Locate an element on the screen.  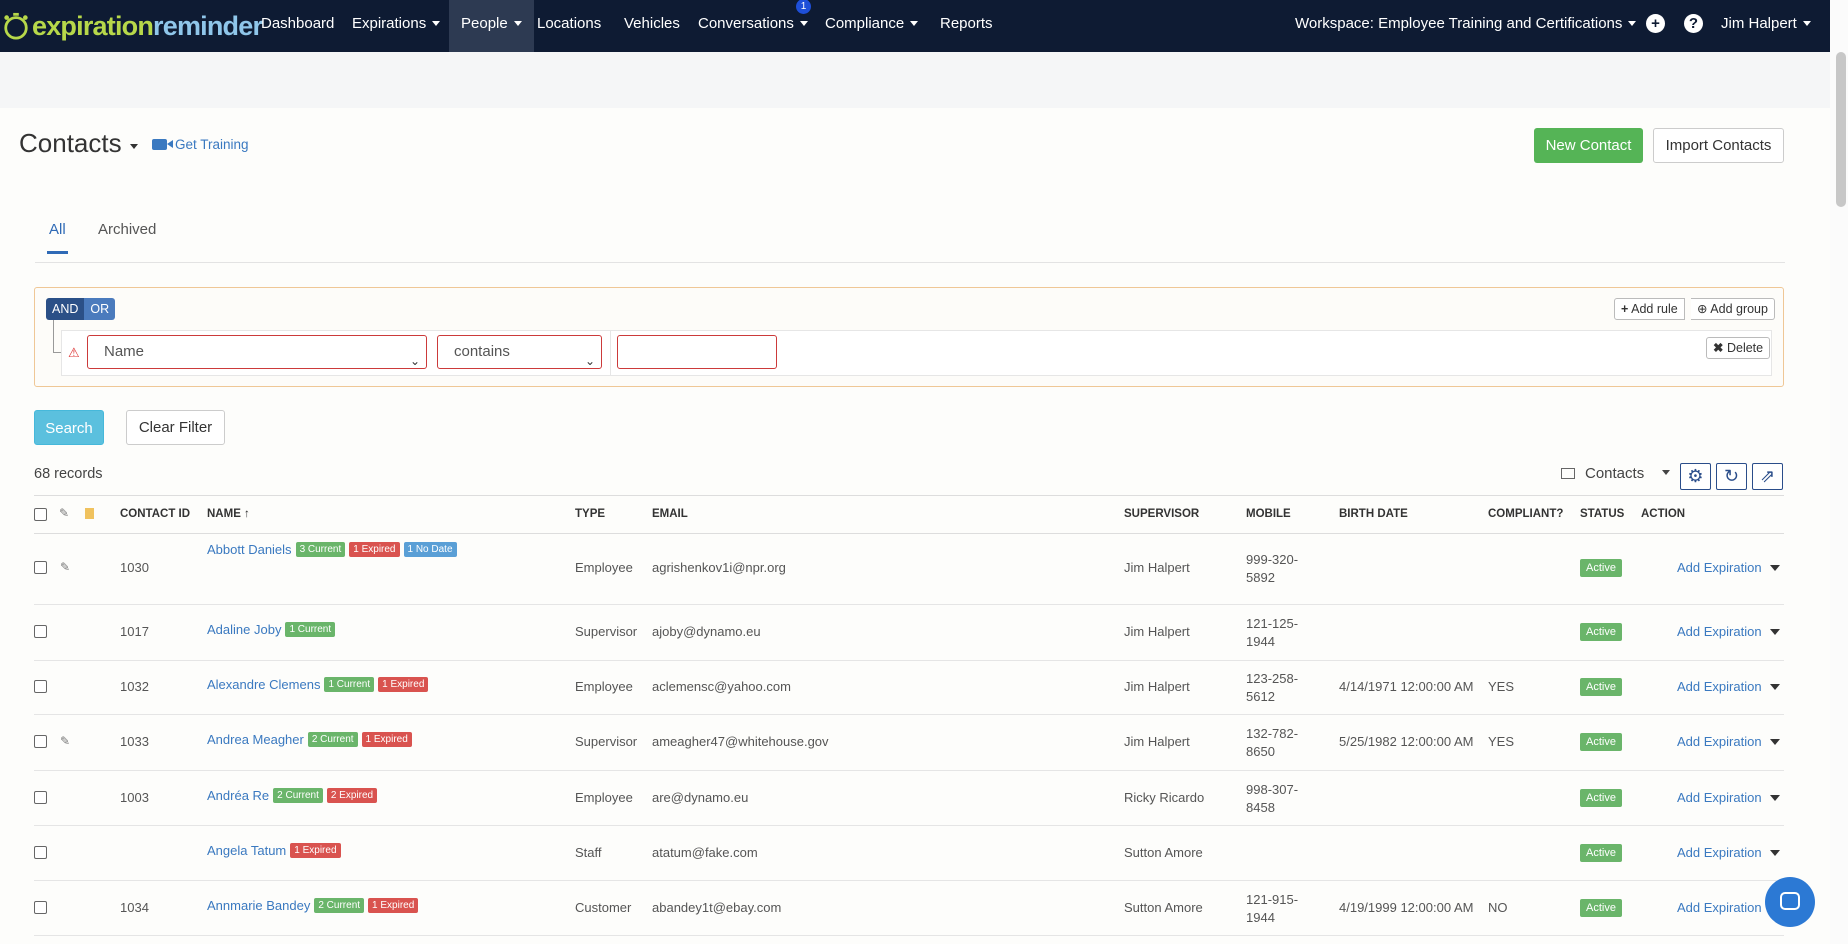
tab-archived: Archived is located at coordinates (127, 234).